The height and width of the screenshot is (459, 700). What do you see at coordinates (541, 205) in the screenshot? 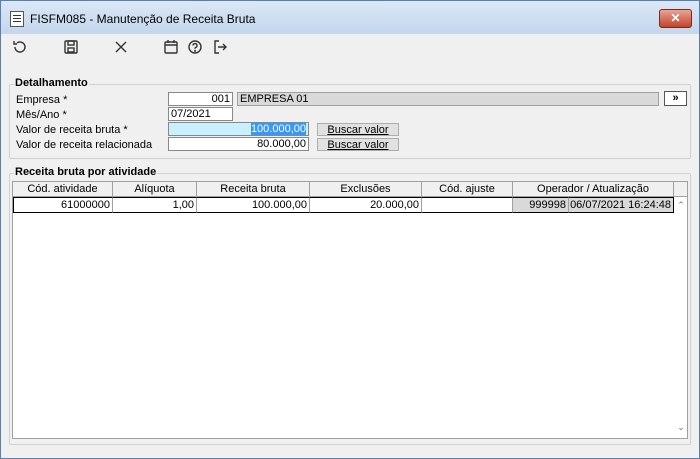
I see `cell-operador: 999998` at bounding box center [541, 205].